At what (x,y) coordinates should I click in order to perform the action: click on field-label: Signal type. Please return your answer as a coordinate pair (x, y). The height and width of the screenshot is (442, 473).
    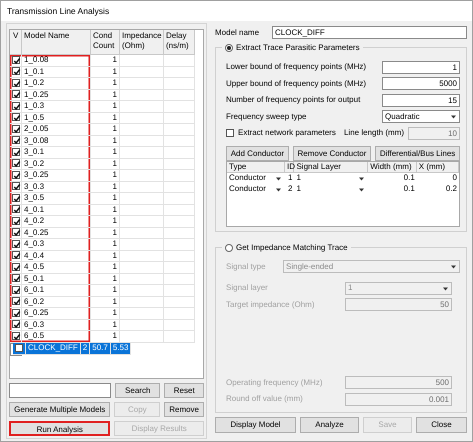
    Looking at the image, I should click on (246, 266).